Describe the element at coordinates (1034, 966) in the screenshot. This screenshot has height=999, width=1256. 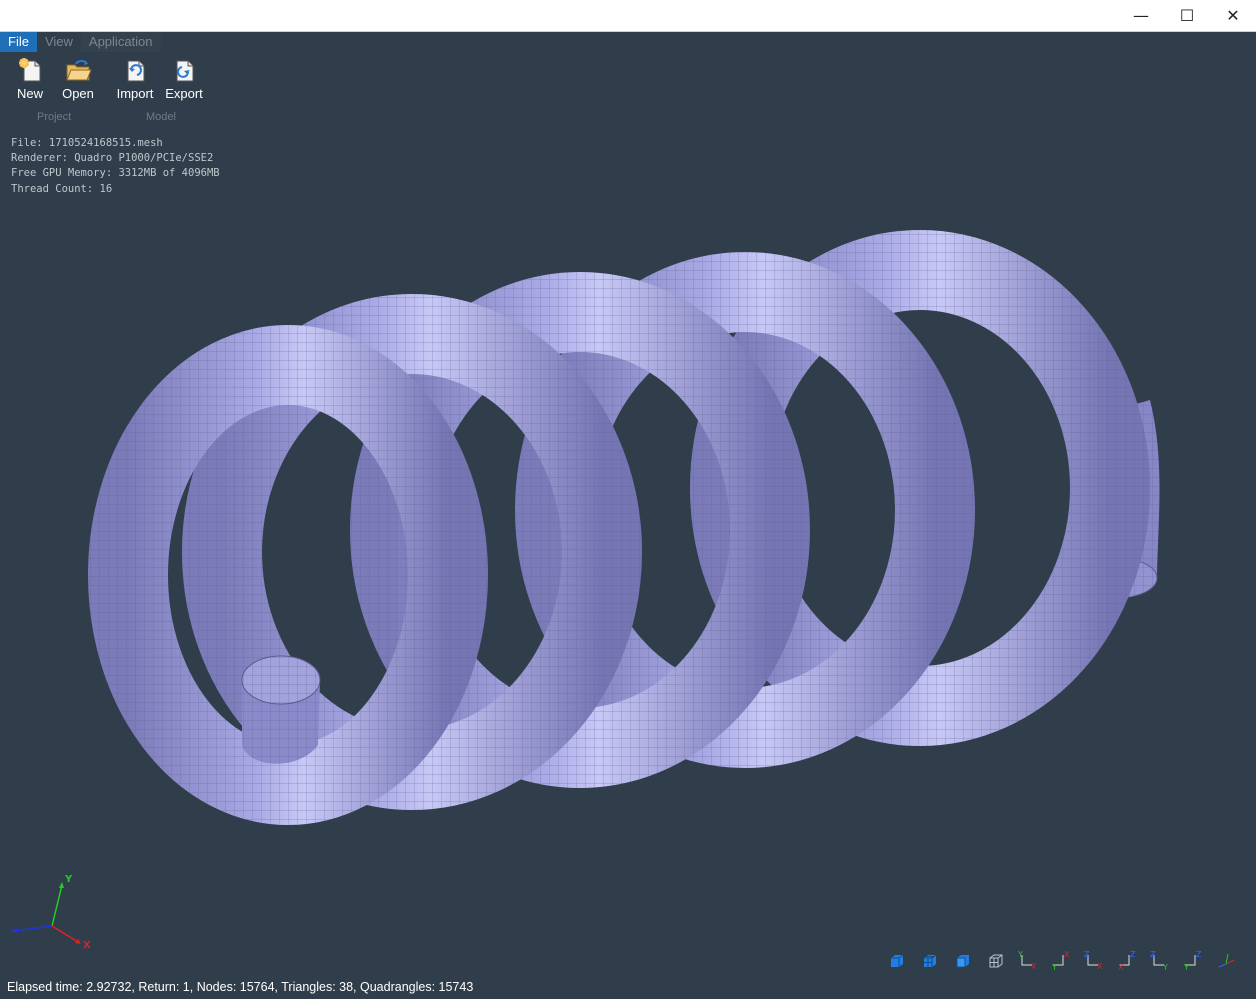
I see `view-xy-label-2: X` at that location.